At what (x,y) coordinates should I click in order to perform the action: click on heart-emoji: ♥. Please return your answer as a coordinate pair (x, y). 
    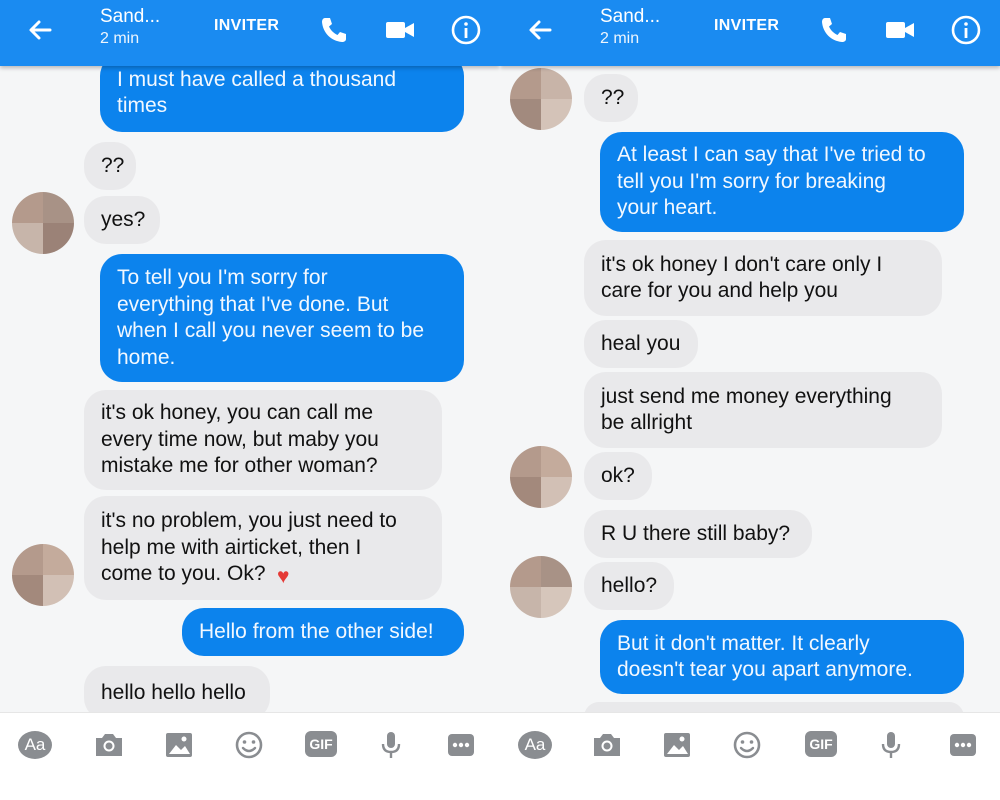
    Looking at the image, I should click on (283, 576).